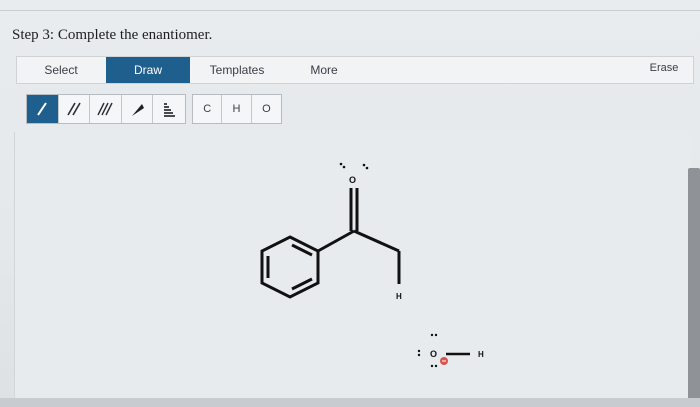  Describe the element at coordinates (359, 236) in the screenshot. I see `carbon-chain` at that location.